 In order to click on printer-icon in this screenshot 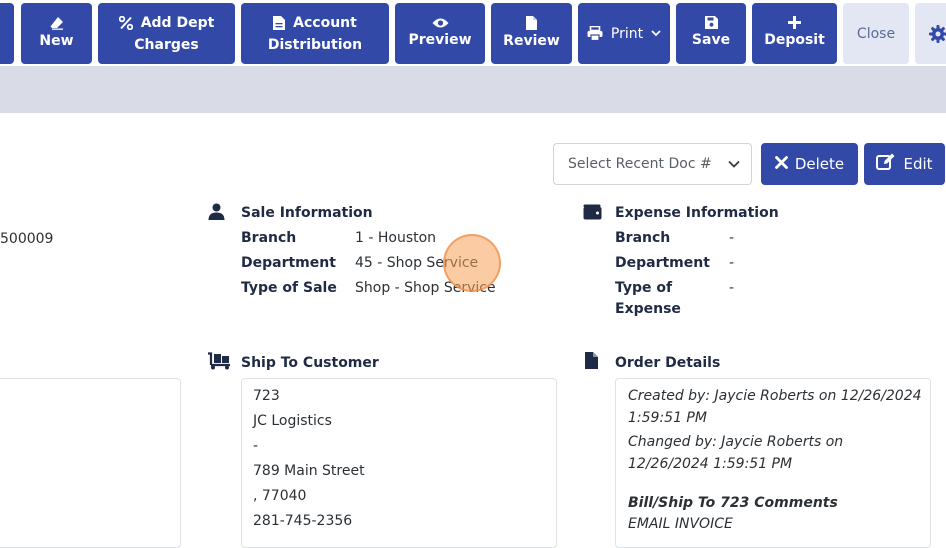, I will do `click(595, 33)`.